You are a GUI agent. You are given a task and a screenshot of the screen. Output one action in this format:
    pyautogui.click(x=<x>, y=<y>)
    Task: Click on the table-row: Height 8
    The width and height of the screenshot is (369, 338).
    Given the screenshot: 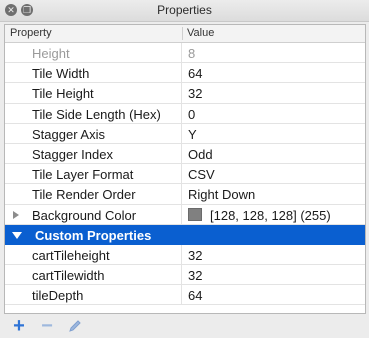 What is the action you would take?
    pyautogui.click(x=185, y=53)
    